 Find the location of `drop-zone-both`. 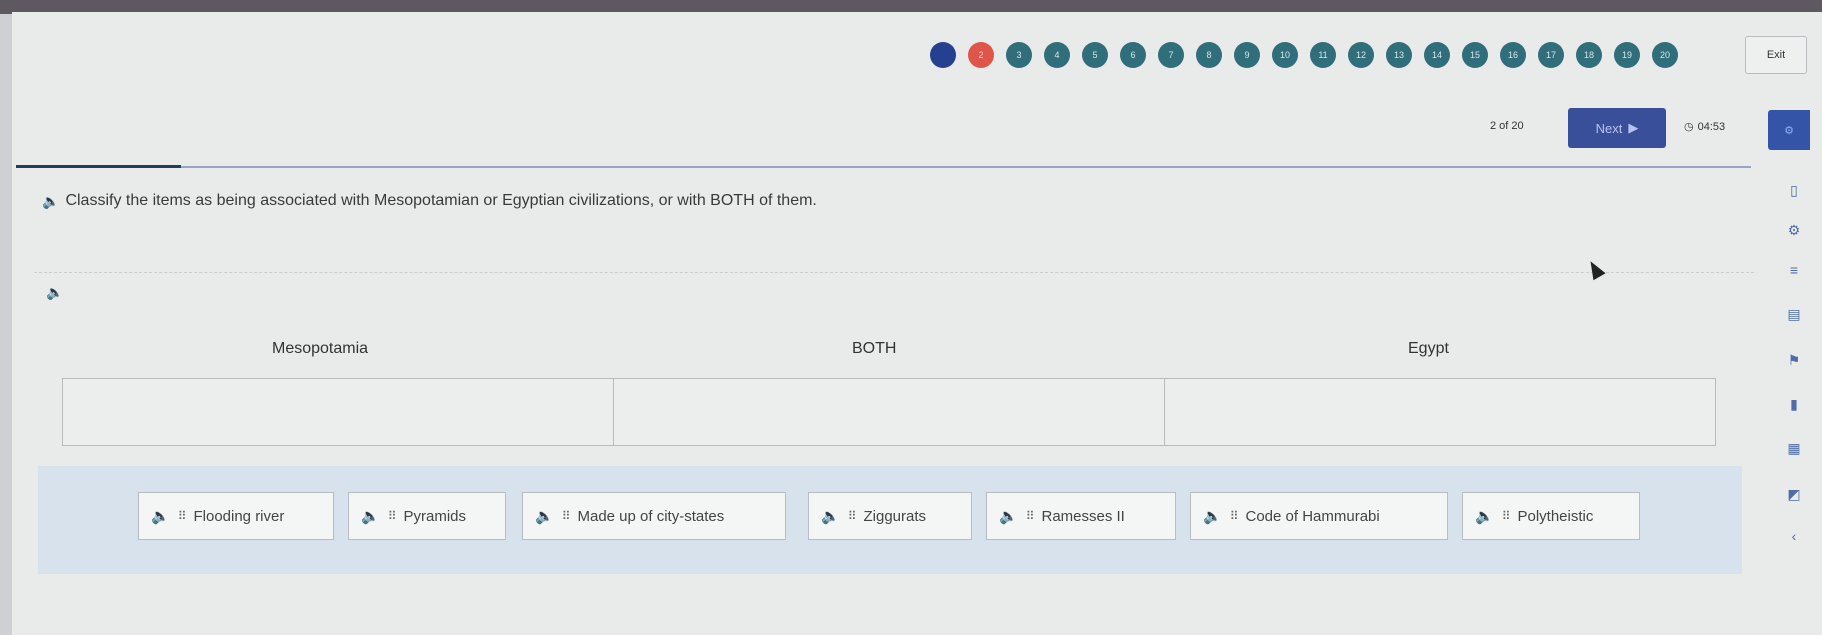

drop-zone-both is located at coordinates (888, 412).